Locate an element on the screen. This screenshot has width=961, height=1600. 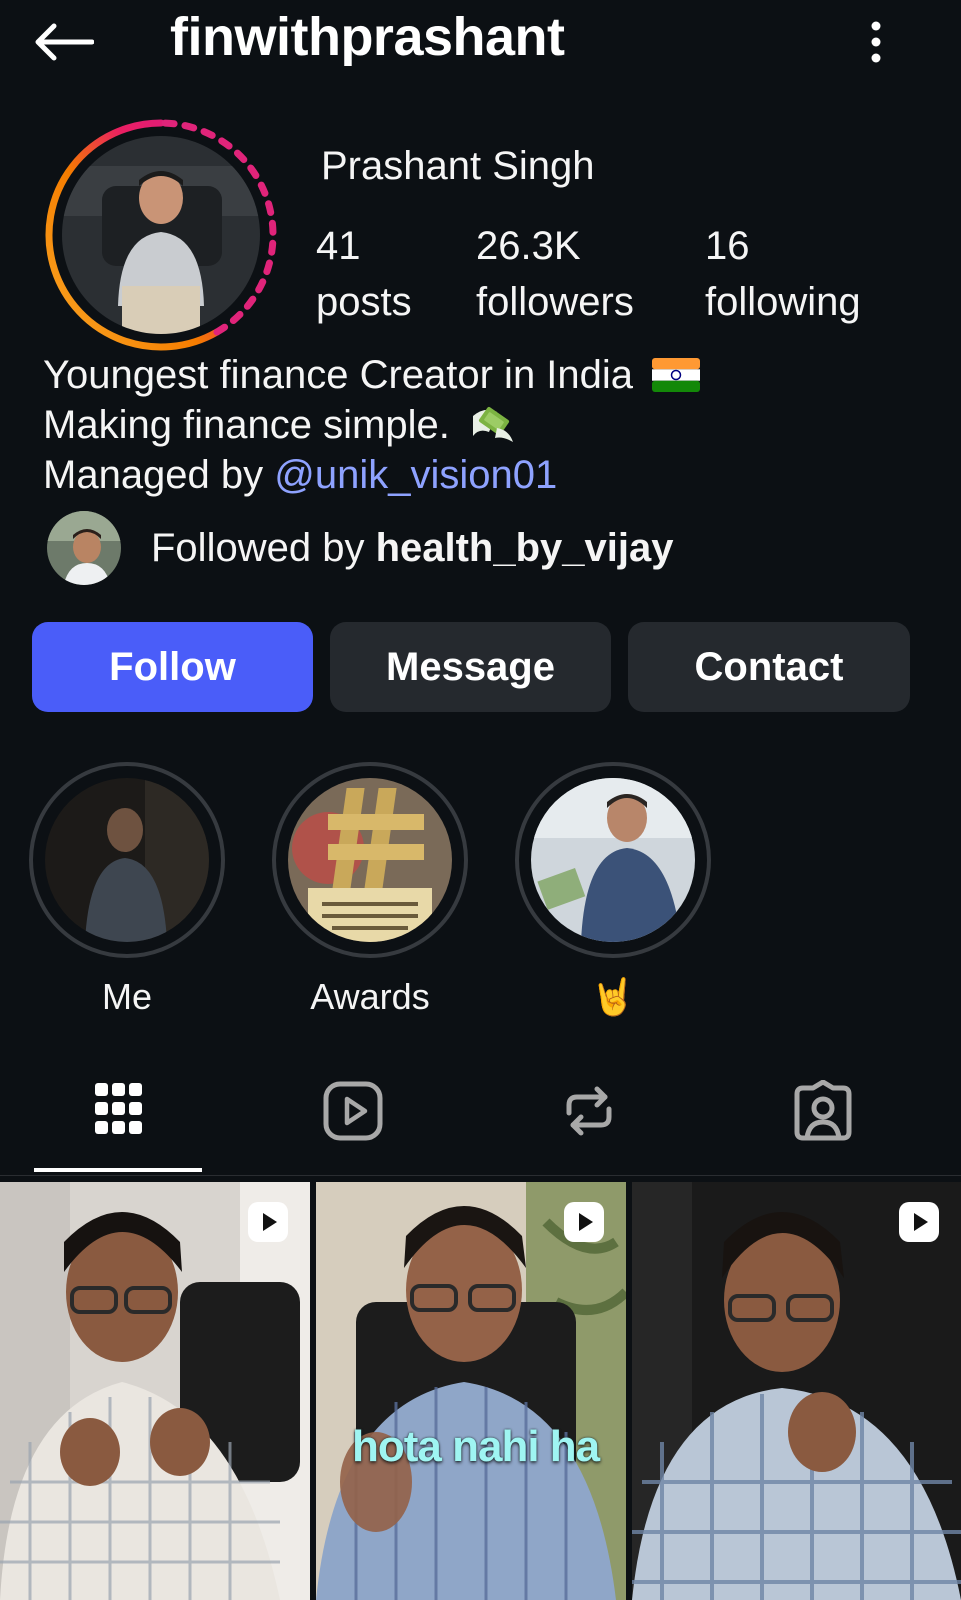
message-button: Message is located at coordinates (470, 667).